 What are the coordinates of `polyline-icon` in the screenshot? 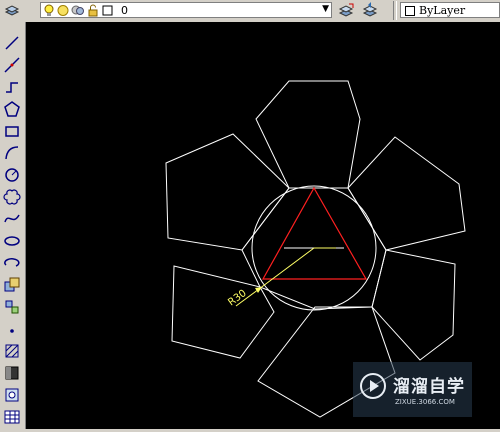 It's located at (12, 87).